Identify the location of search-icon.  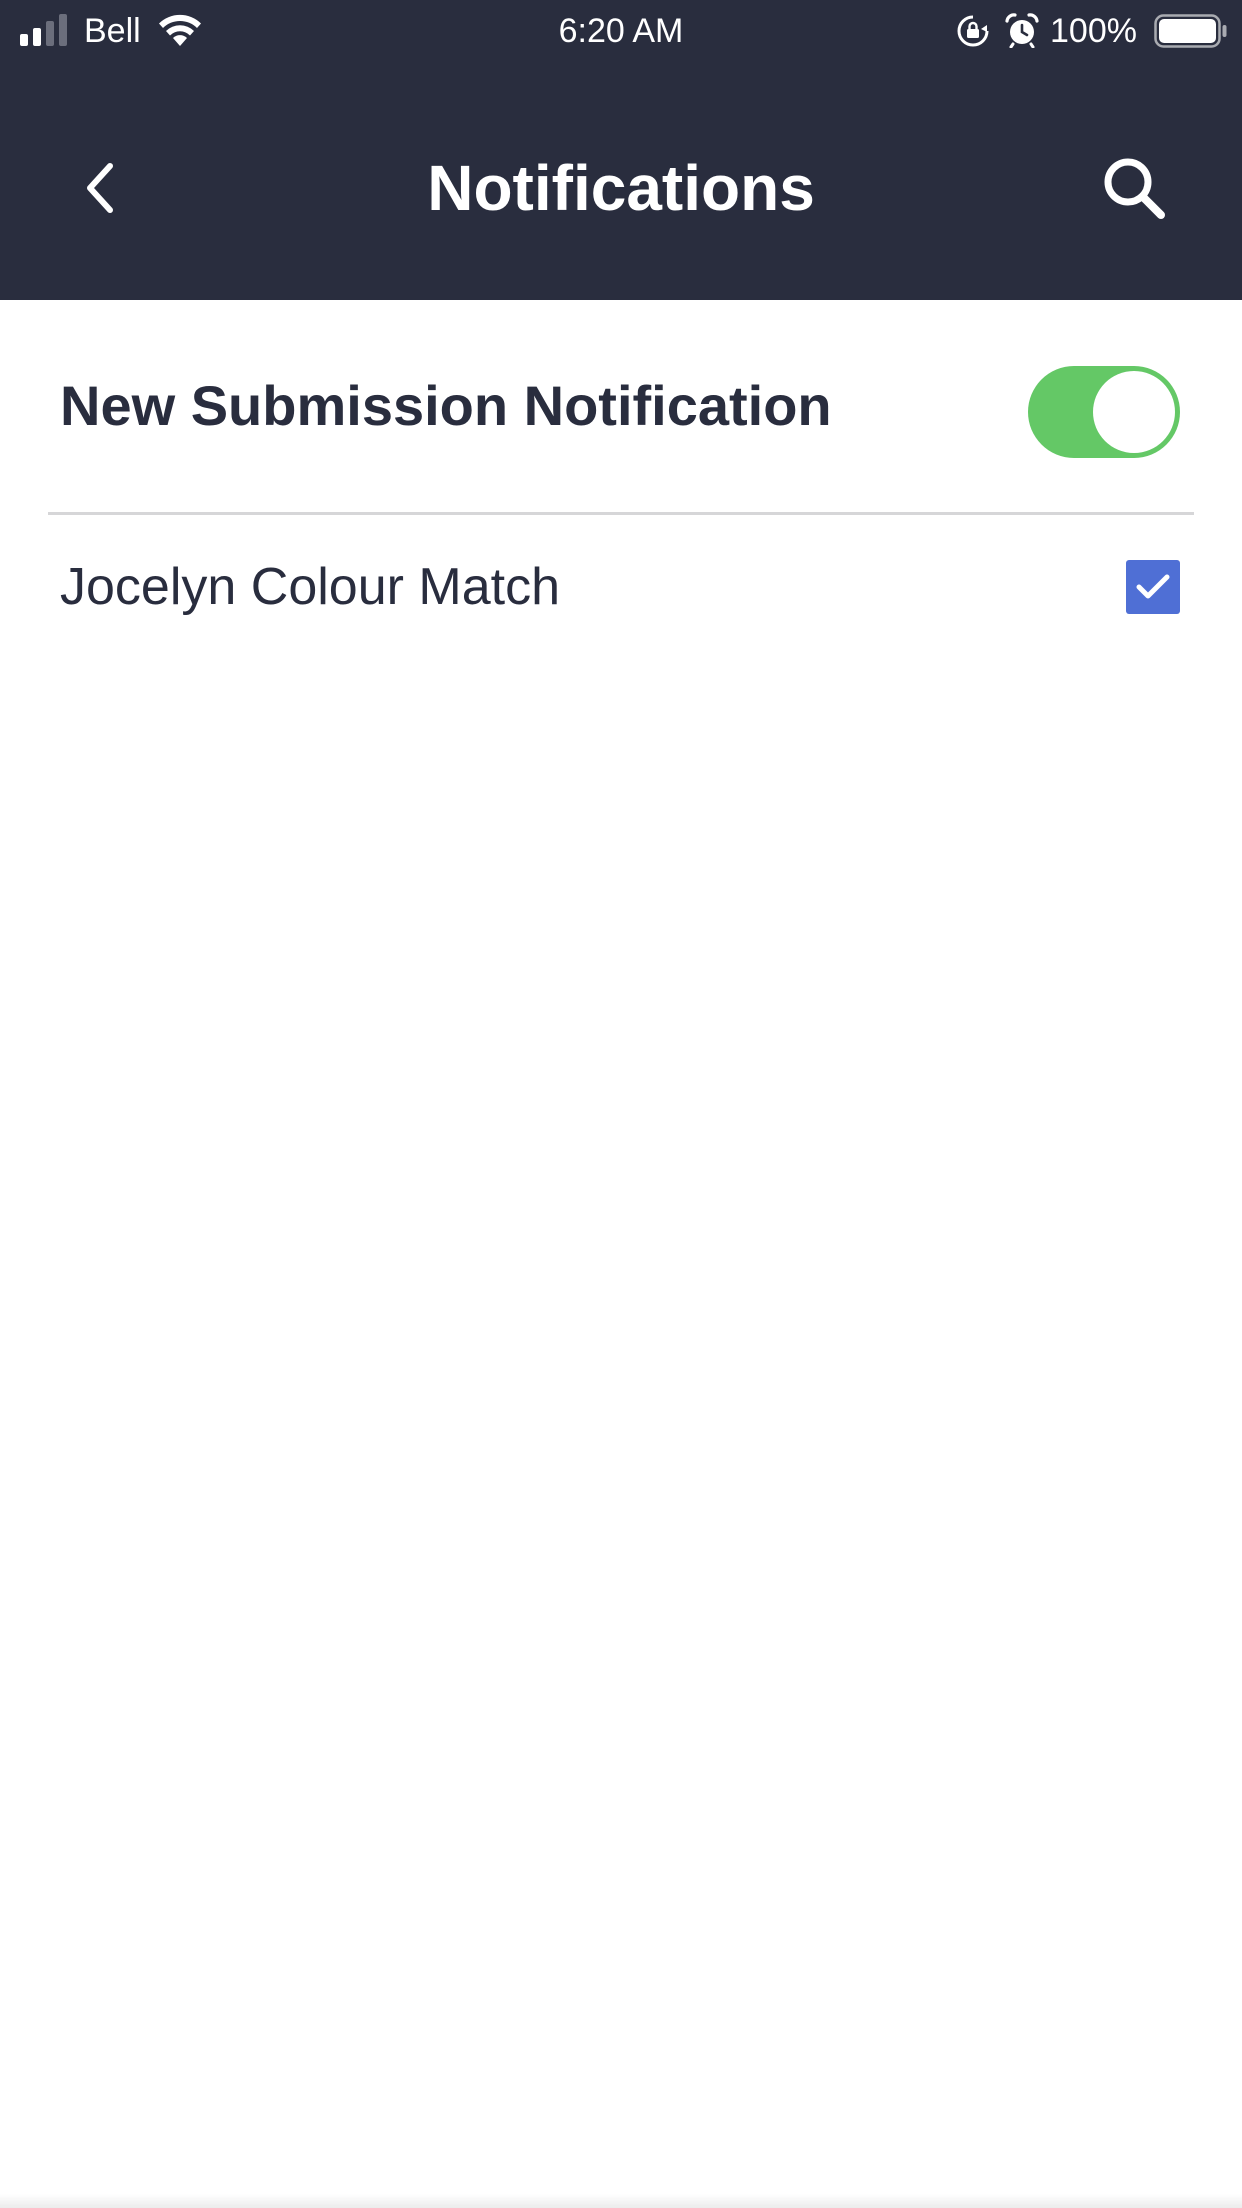
(1134, 188).